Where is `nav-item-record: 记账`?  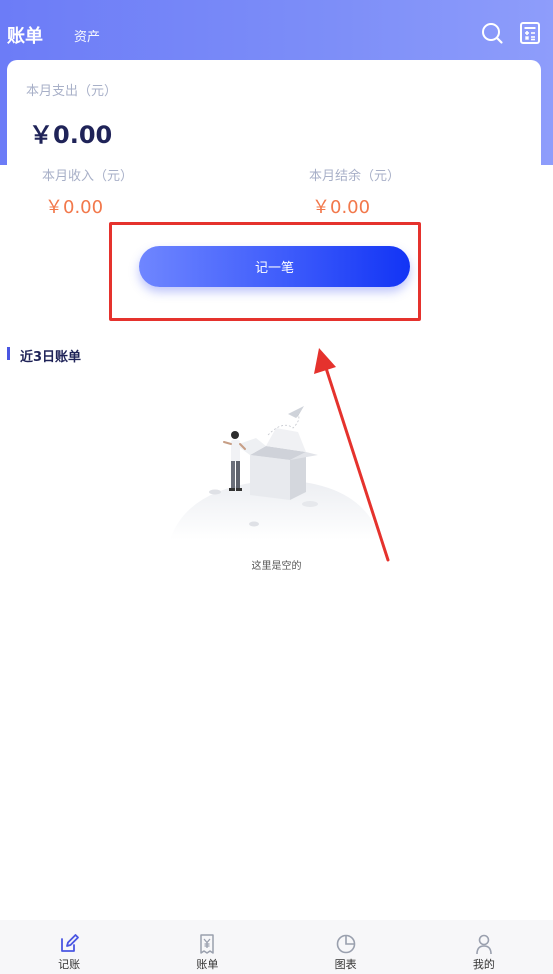
nav-item-record: 记账 is located at coordinates (69, 947).